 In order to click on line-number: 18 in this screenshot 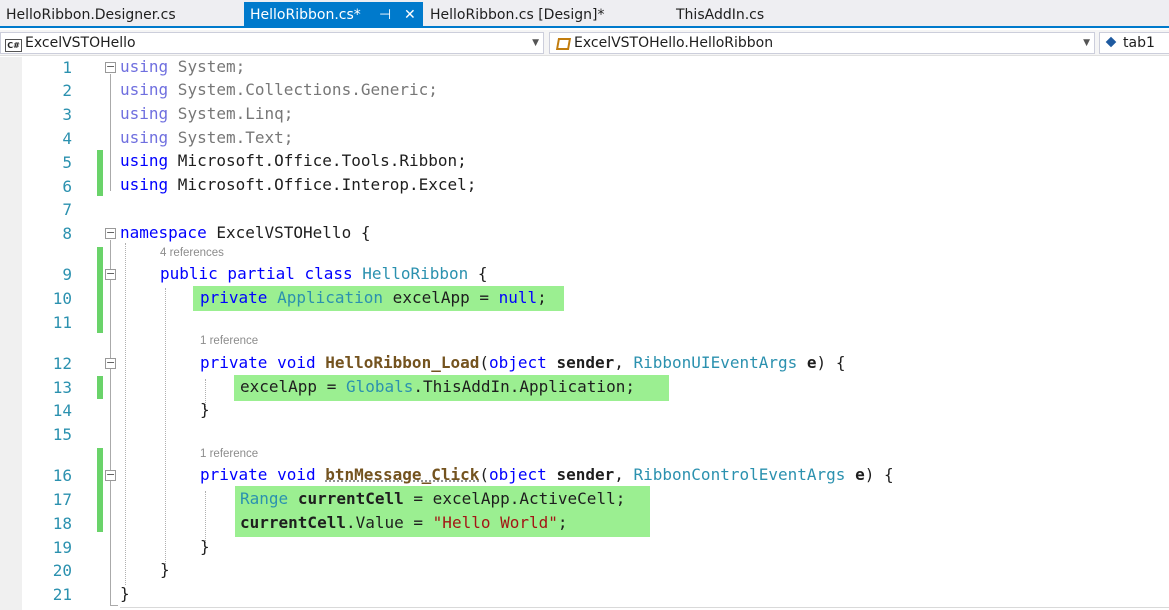, I will do `click(62, 523)`.